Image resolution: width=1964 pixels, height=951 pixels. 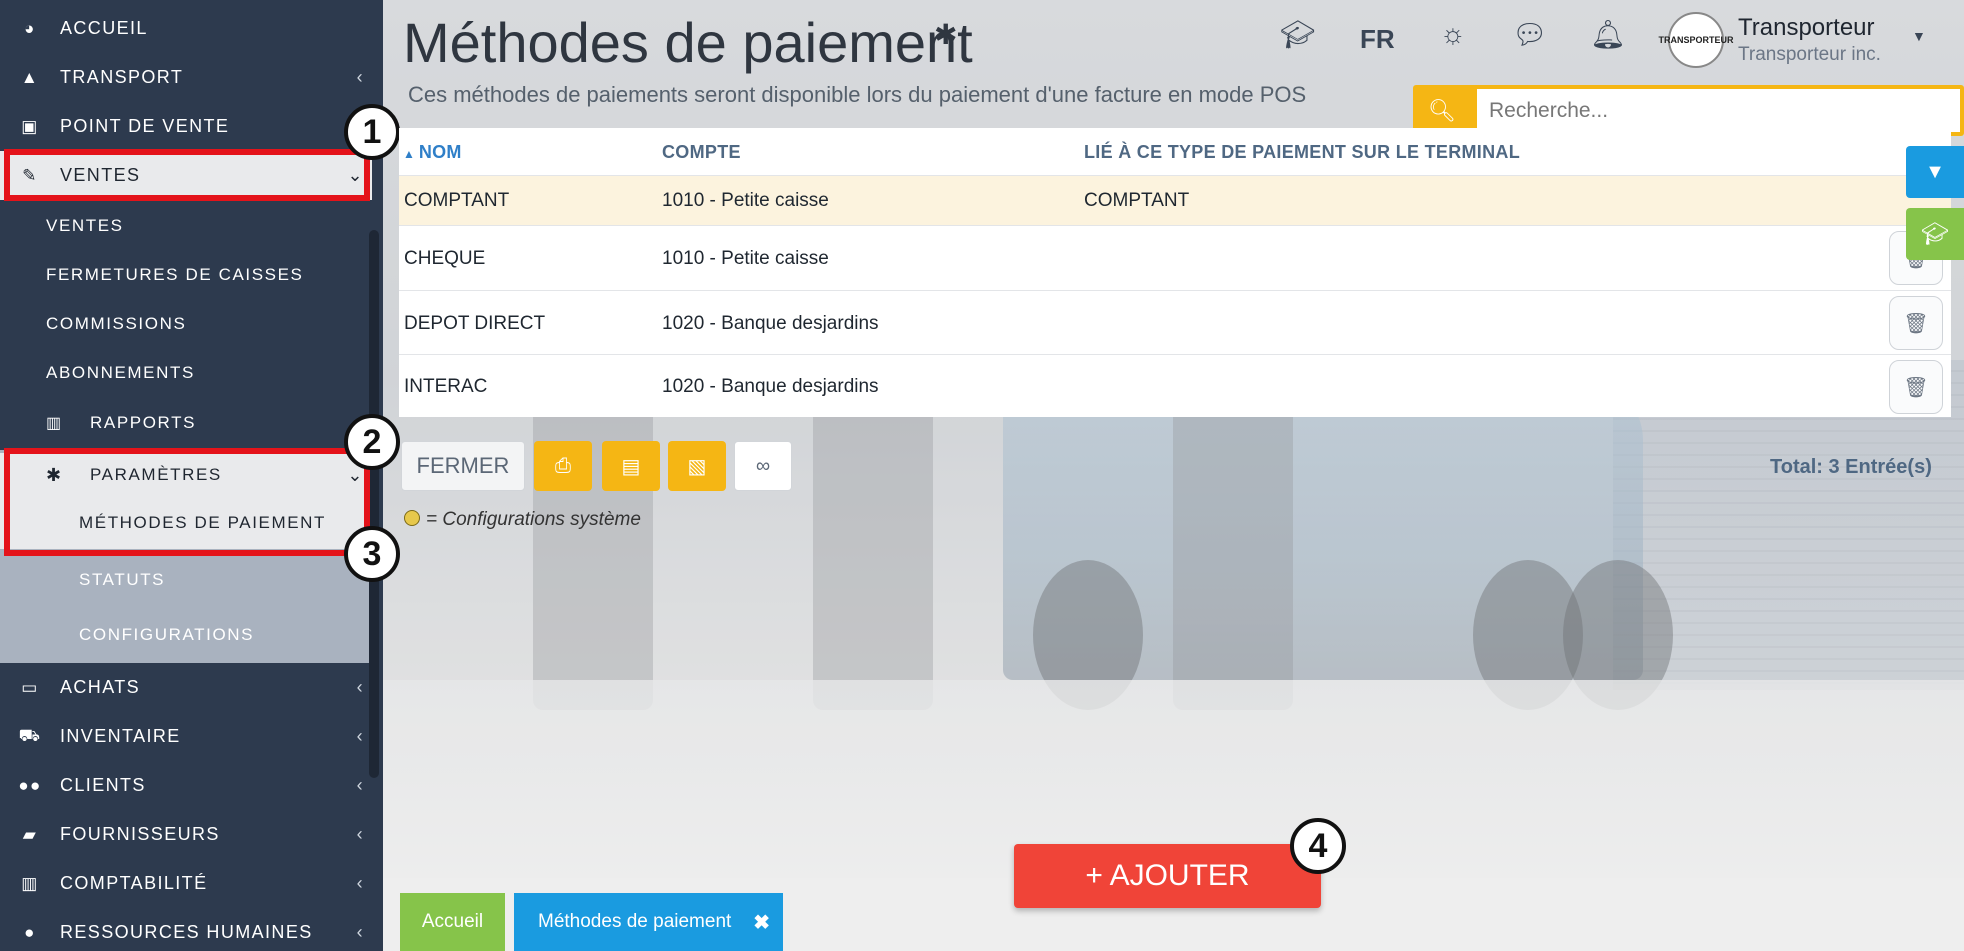 I want to click on sidebar-item-label: INVENTAIRE, so click(x=120, y=736).